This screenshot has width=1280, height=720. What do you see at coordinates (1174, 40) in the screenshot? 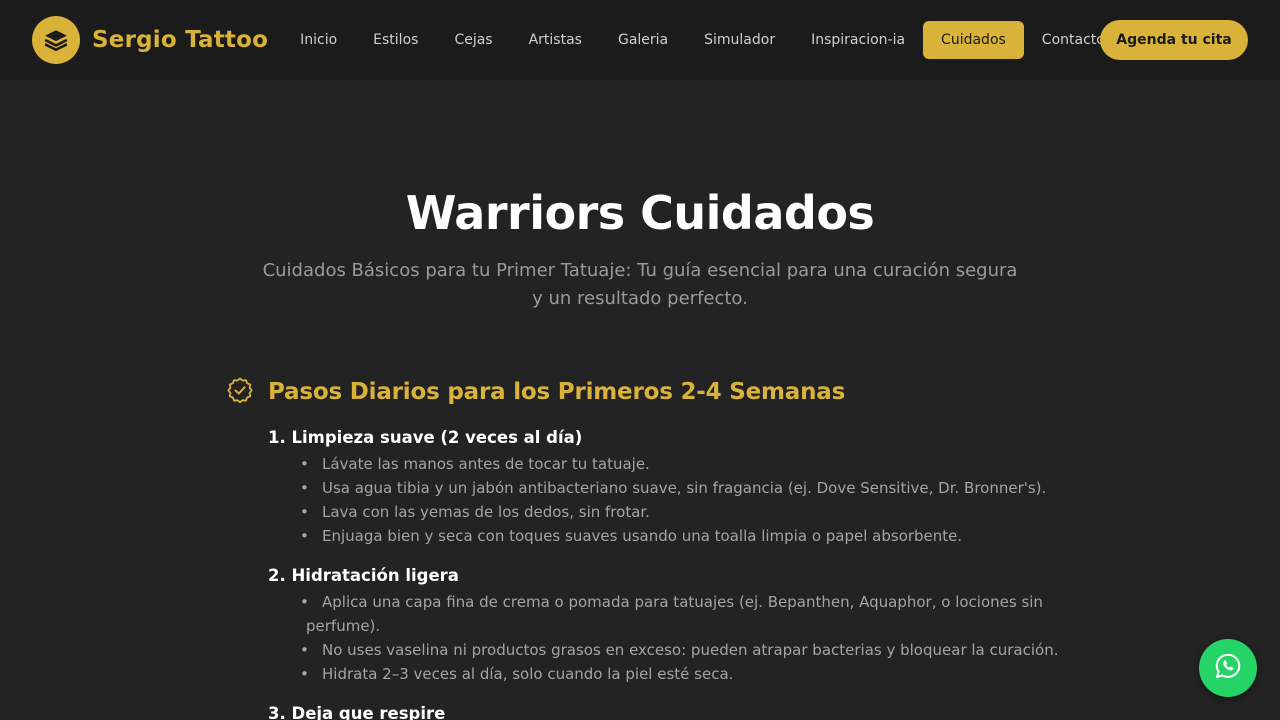
I see `book-appointment-button: Agenda tu cita` at bounding box center [1174, 40].